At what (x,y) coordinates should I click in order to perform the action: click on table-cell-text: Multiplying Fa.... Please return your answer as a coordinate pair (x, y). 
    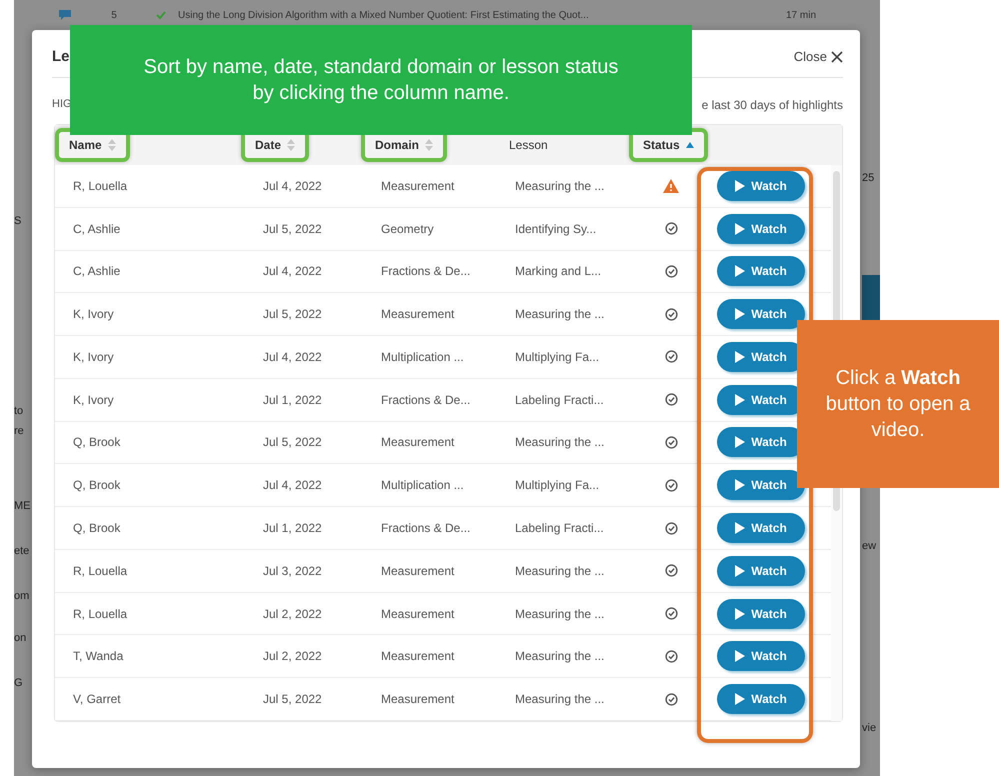
    Looking at the image, I should click on (557, 357).